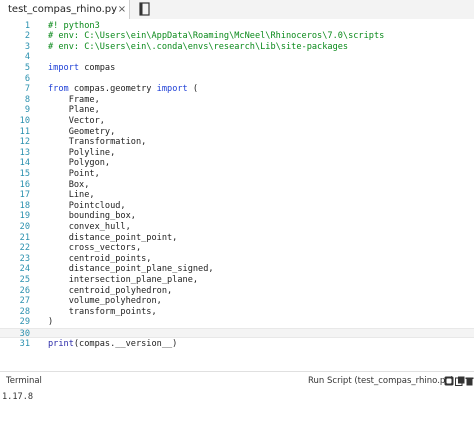 This screenshot has width=474, height=434. I want to click on code-text: intersection_plane_plane,, so click(123, 280).